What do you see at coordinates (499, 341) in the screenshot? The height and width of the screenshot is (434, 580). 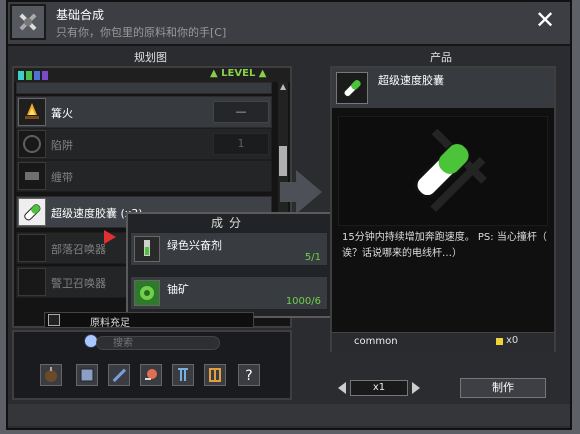 I see `owned-pixel-icon` at bounding box center [499, 341].